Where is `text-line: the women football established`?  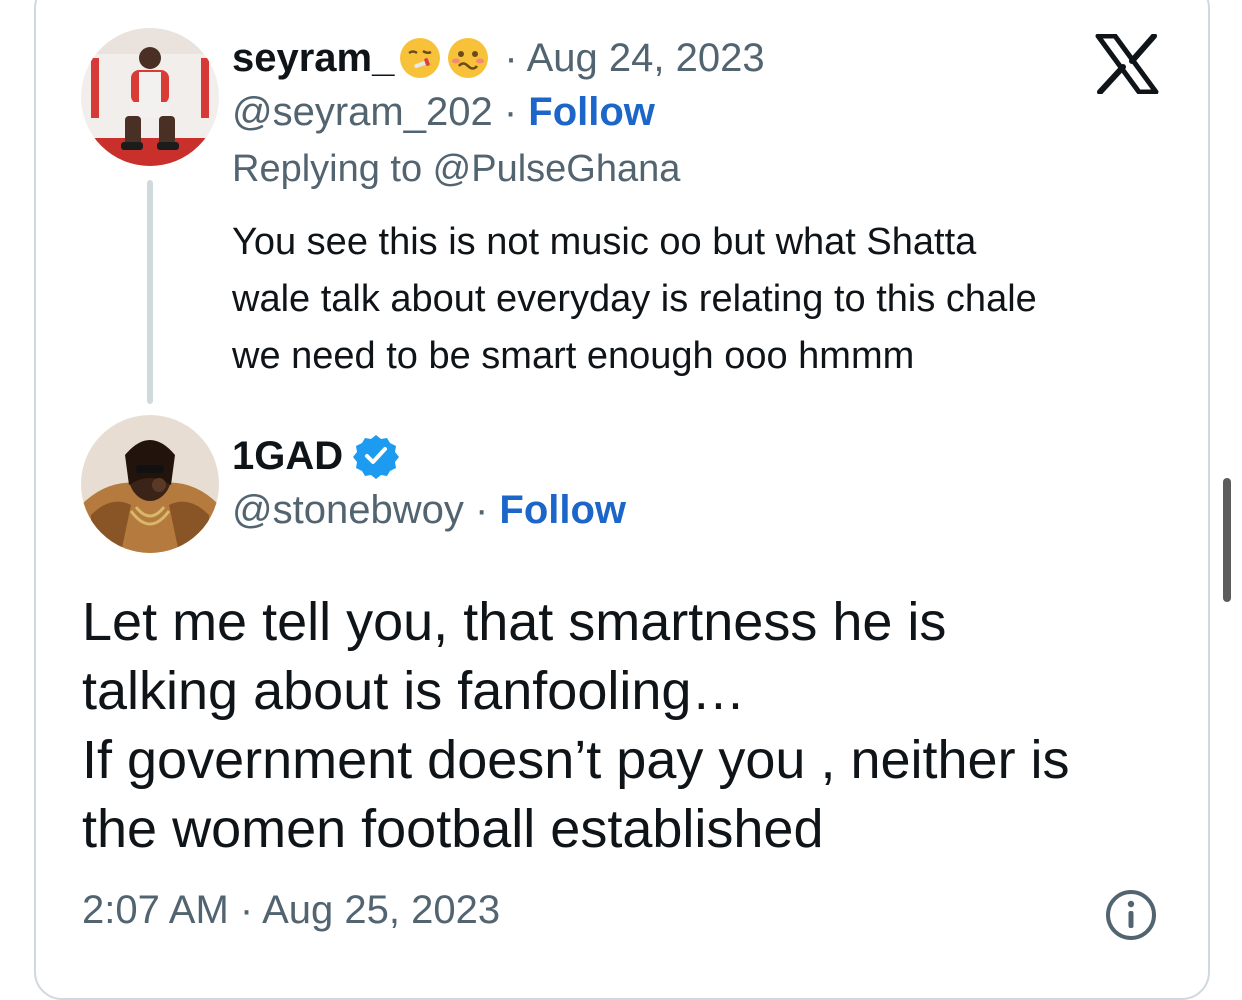
text-line: the women football established is located at coordinates (453, 829).